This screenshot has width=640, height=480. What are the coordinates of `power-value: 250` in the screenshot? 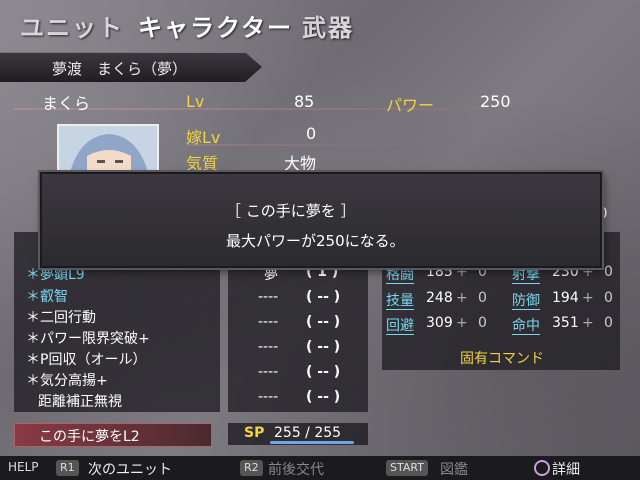 It's located at (495, 101).